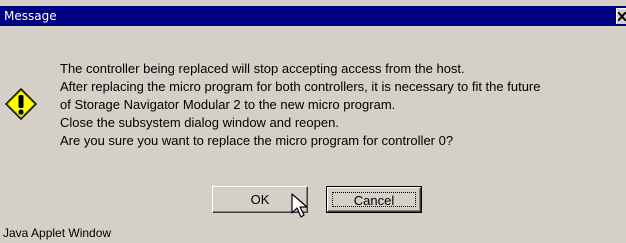 This screenshot has height=243, width=626. I want to click on cancel-button-label: Cancel, so click(374, 200).